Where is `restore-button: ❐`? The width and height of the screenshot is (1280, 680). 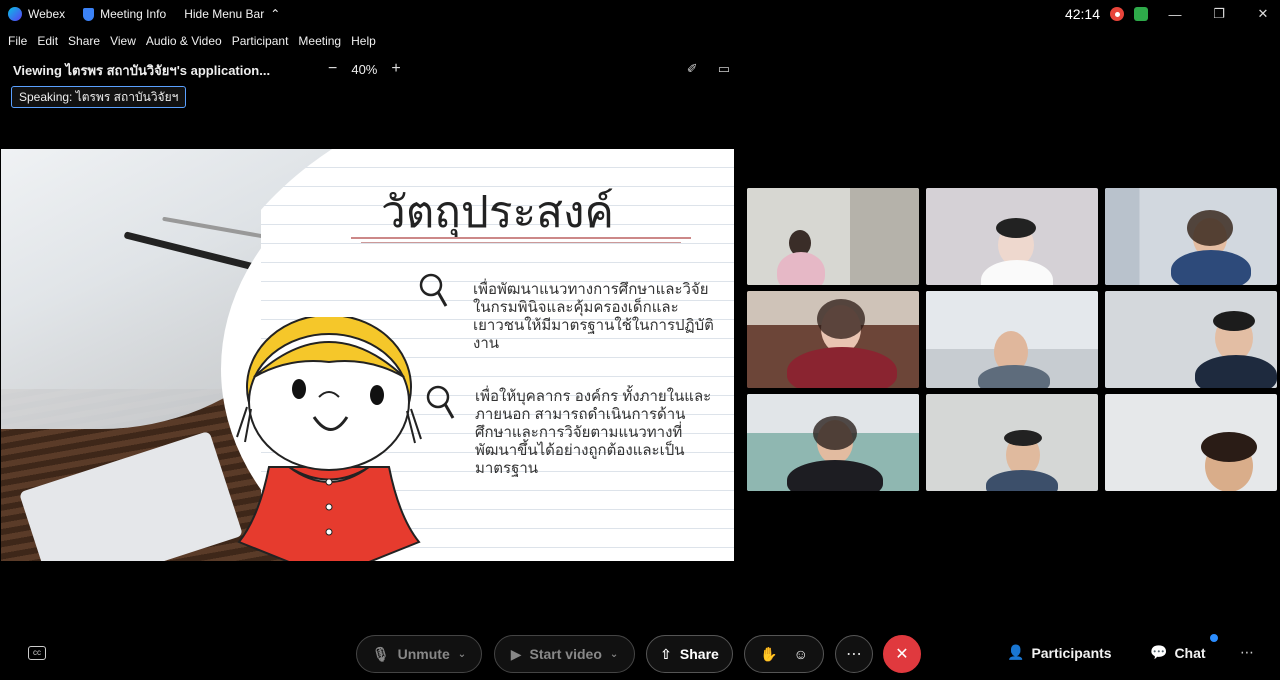
restore-button: ❐ is located at coordinates (1219, 14).